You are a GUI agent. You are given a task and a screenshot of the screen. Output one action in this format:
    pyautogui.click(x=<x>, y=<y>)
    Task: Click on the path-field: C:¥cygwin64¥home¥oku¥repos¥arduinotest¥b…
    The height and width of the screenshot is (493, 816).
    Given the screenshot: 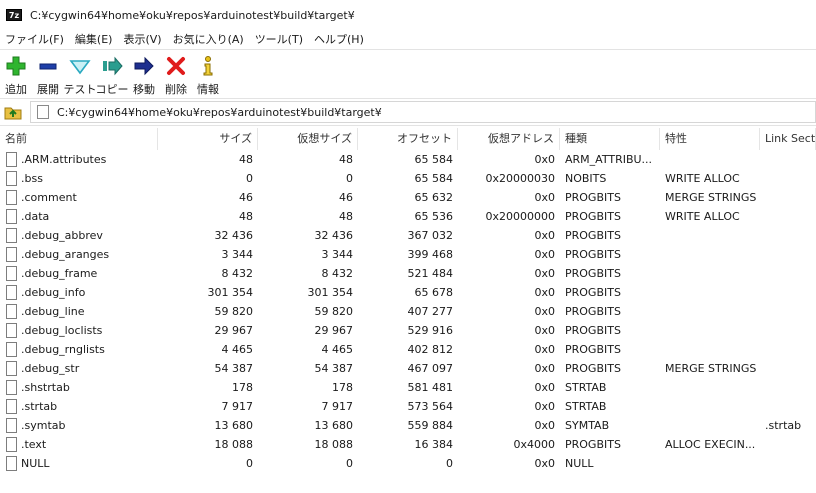 What is the action you would take?
    pyautogui.click(x=423, y=112)
    